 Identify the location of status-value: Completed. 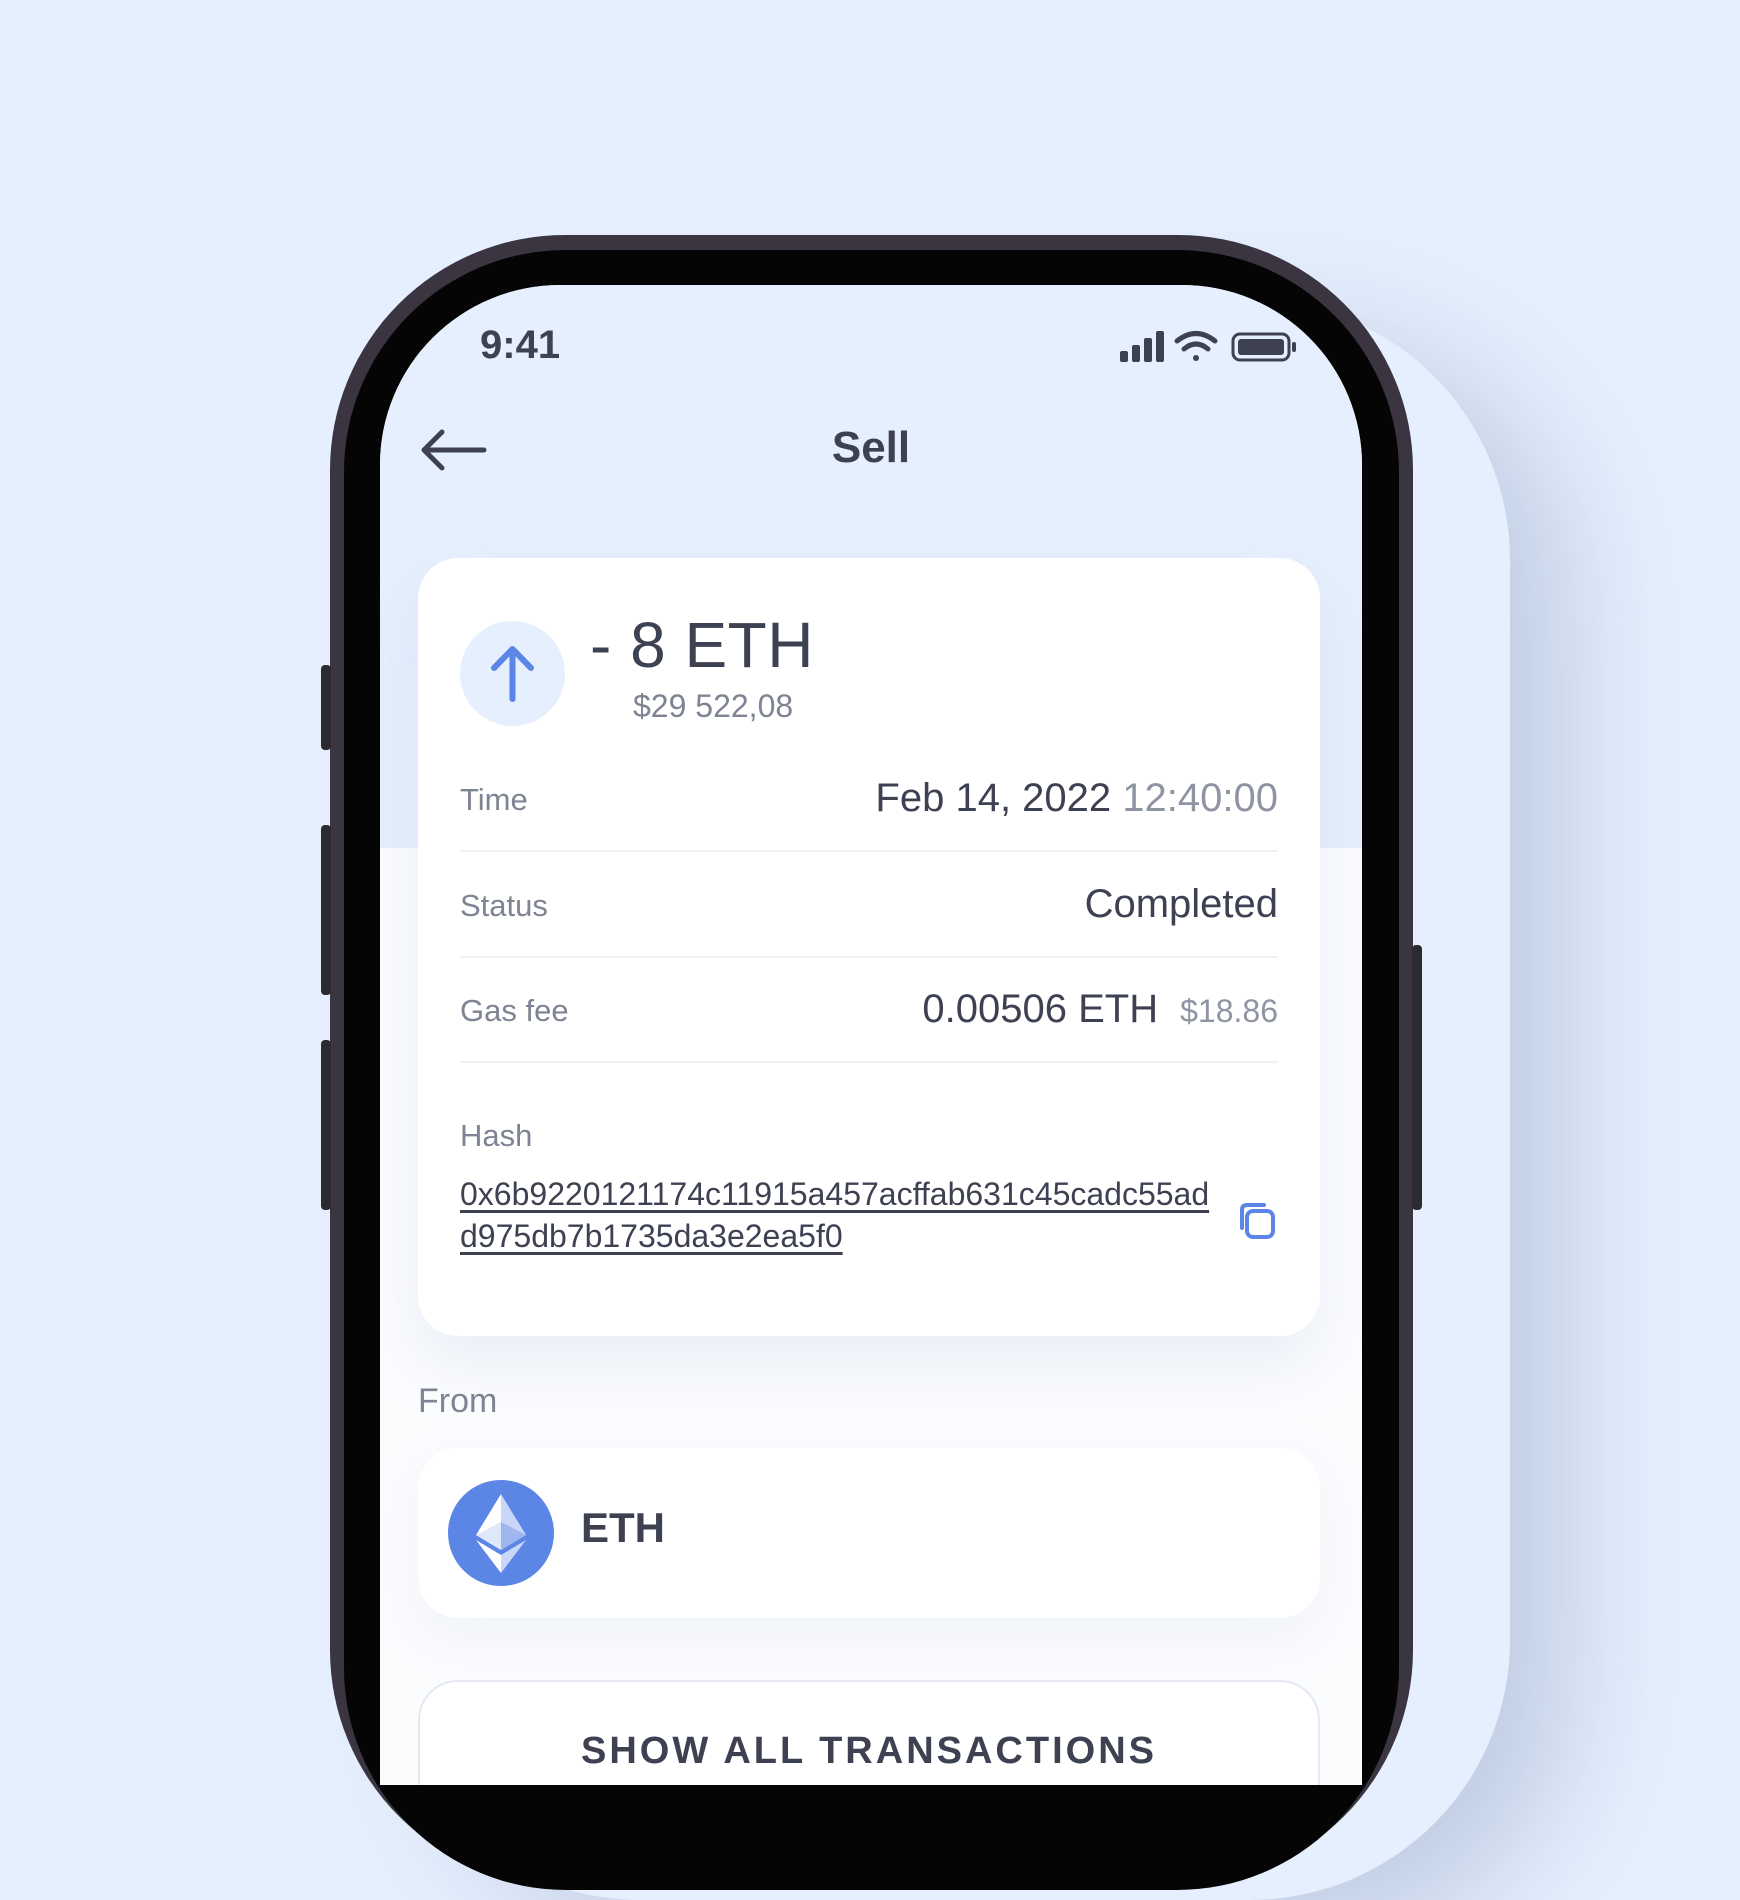
(1181, 904).